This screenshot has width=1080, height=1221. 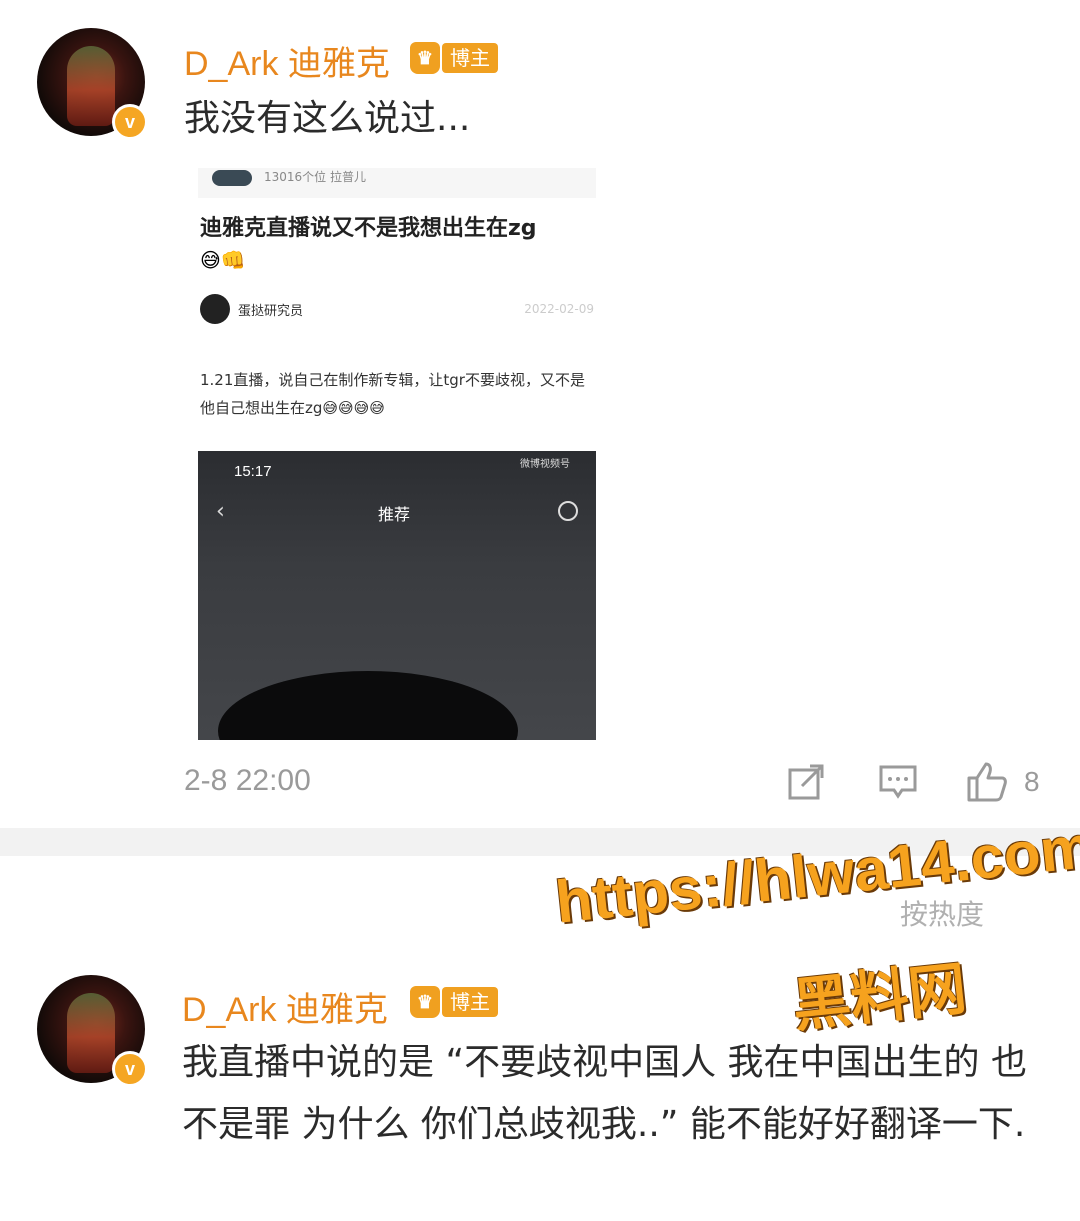 I want to click on share-icon, so click(x=806, y=784).